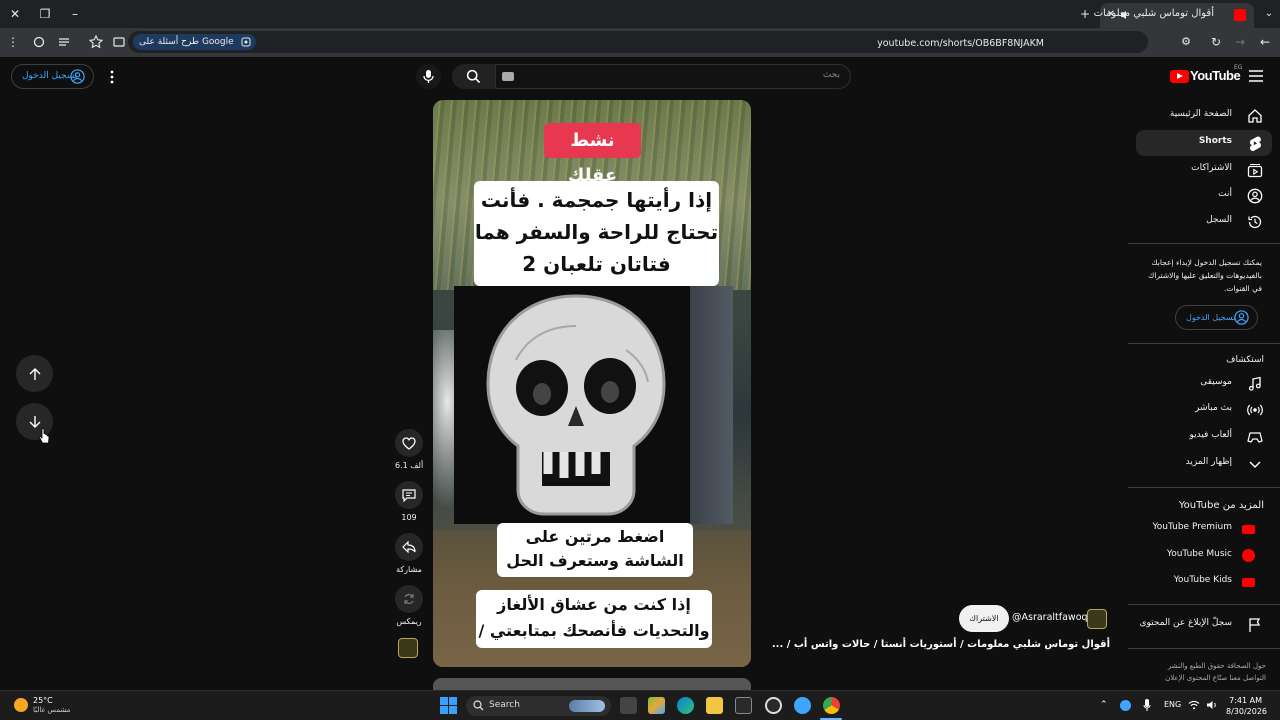 This screenshot has width=1280, height=720. Describe the element at coordinates (1125, 705) in the screenshot. I see `onedrive-icon` at that location.